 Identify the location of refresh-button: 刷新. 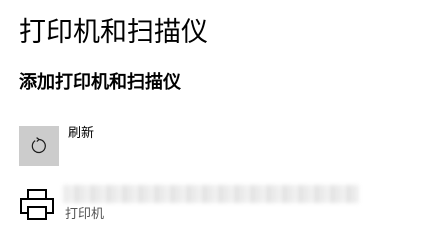
(119, 144).